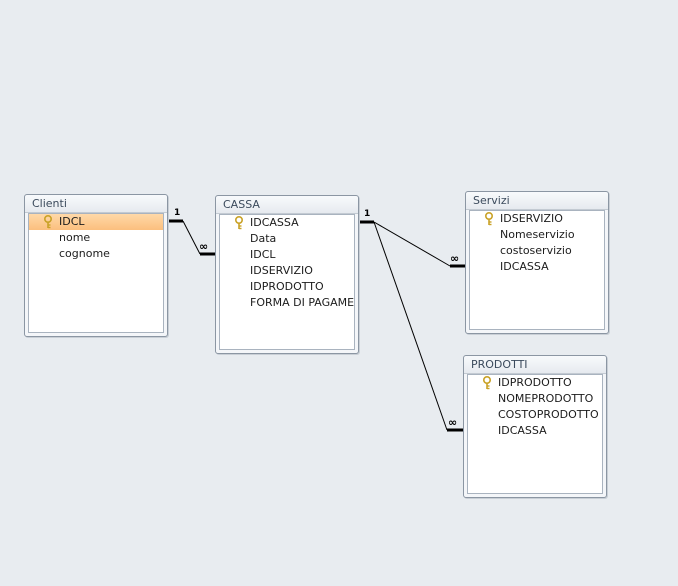  What do you see at coordinates (96, 273) in the screenshot?
I see `field-list: IDCL nome cognome` at bounding box center [96, 273].